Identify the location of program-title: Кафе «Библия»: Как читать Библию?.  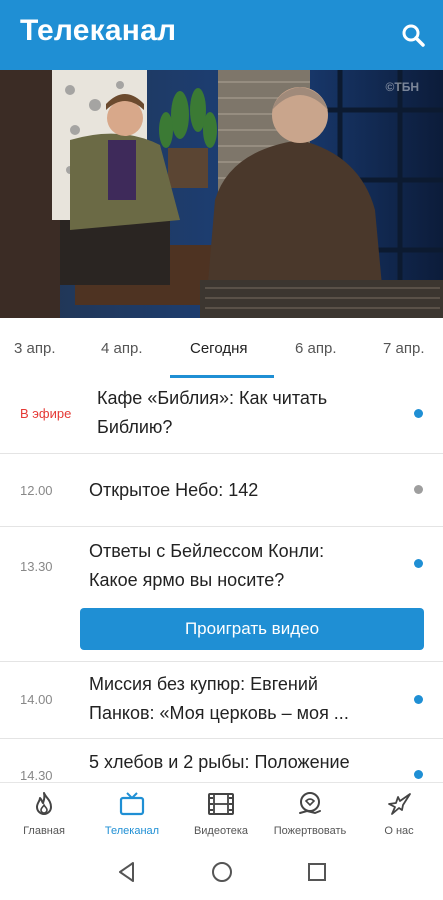
(247, 413).